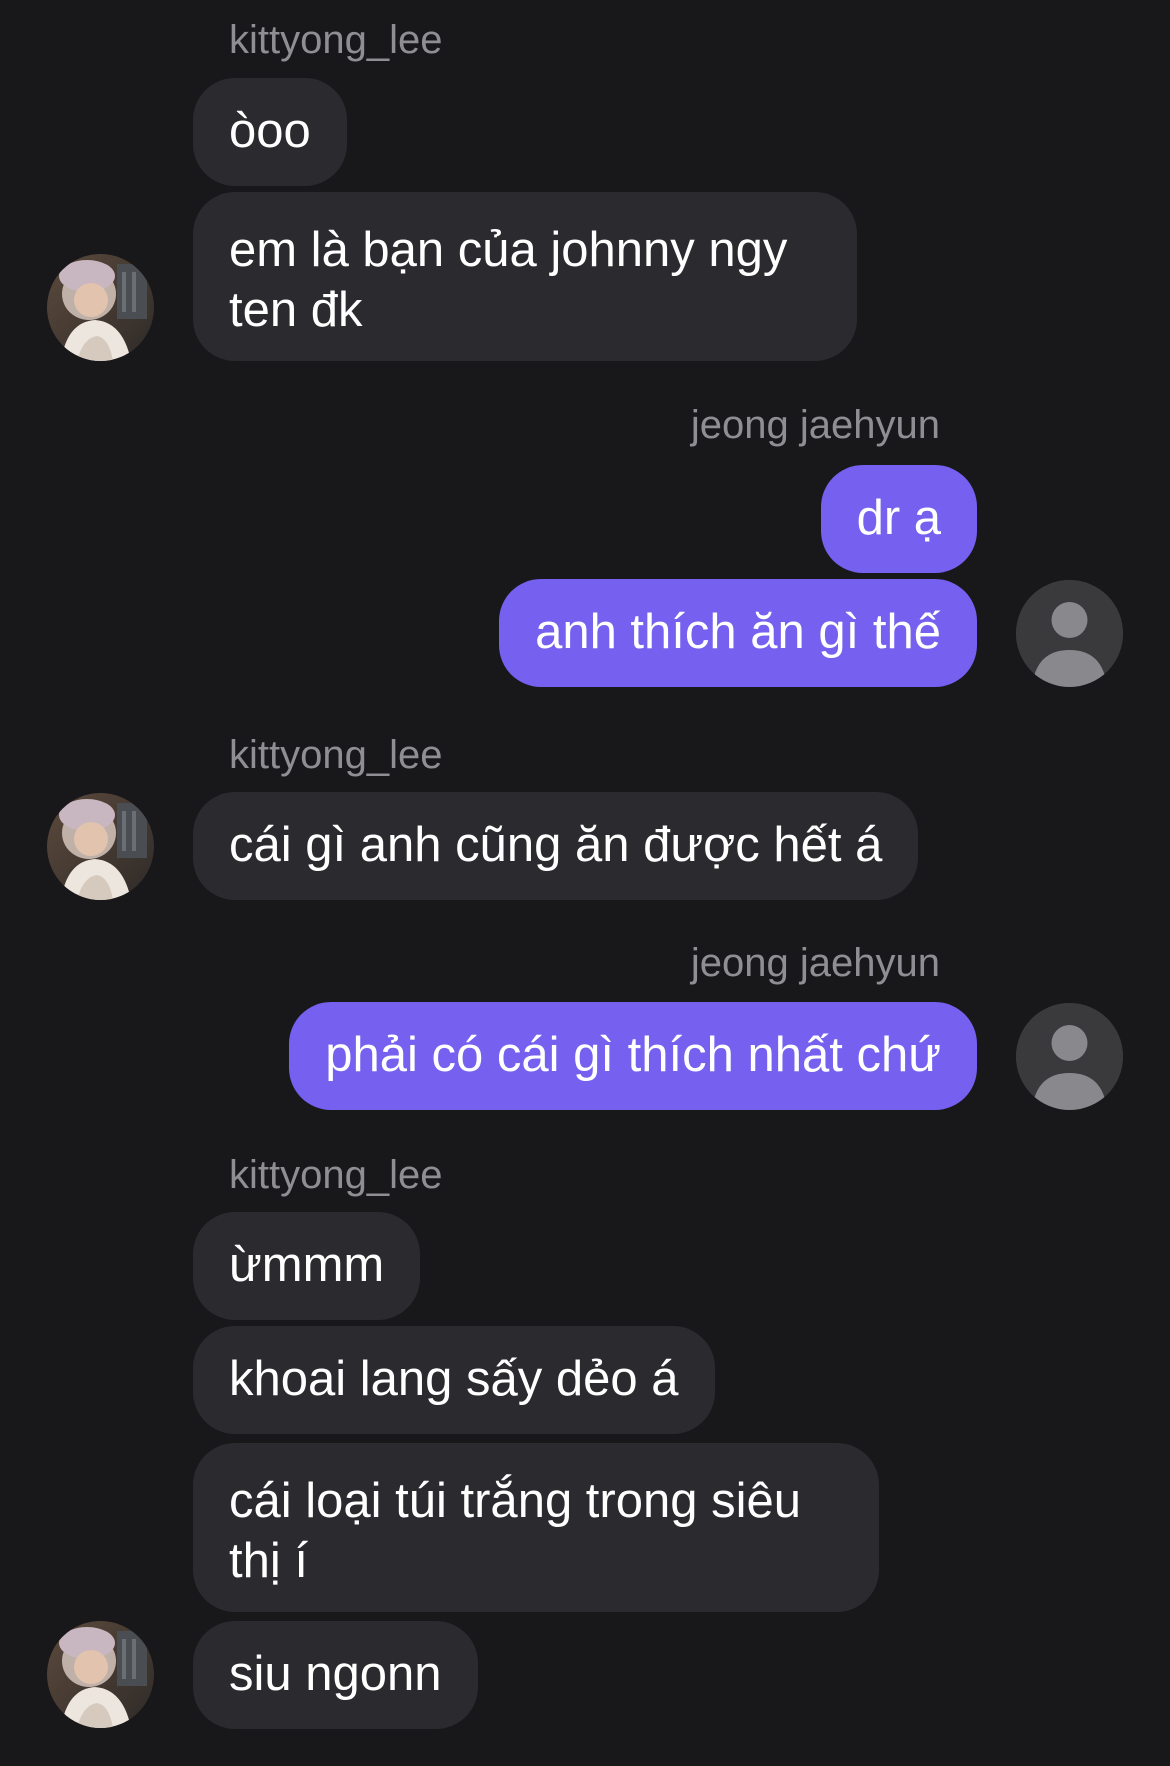 Image resolution: width=1170 pixels, height=1766 pixels. Describe the element at coordinates (454, 1380) in the screenshot. I see `message-bubble-incoming: khoai lang sấy dẻo á` at that location.